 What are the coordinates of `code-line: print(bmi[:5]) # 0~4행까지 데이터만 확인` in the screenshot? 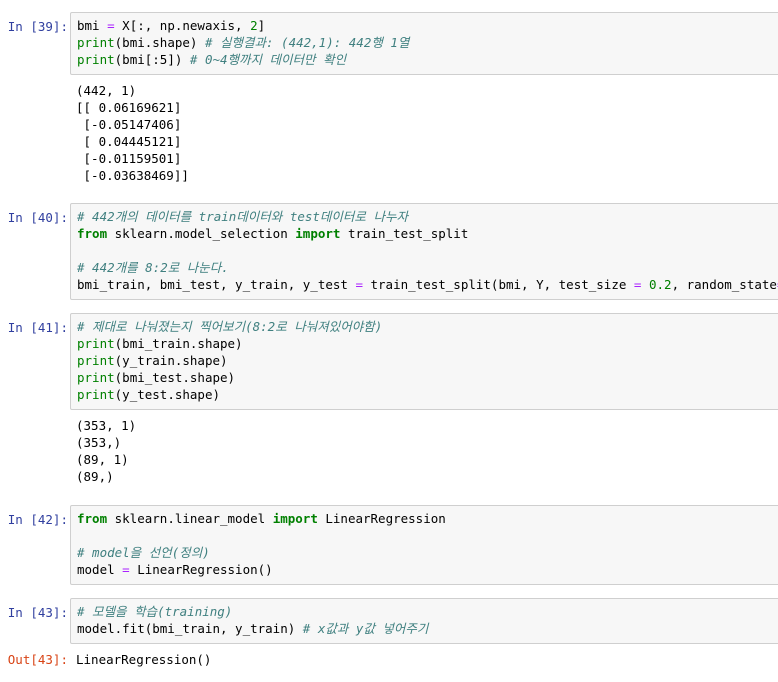 It's located at (425, 59).